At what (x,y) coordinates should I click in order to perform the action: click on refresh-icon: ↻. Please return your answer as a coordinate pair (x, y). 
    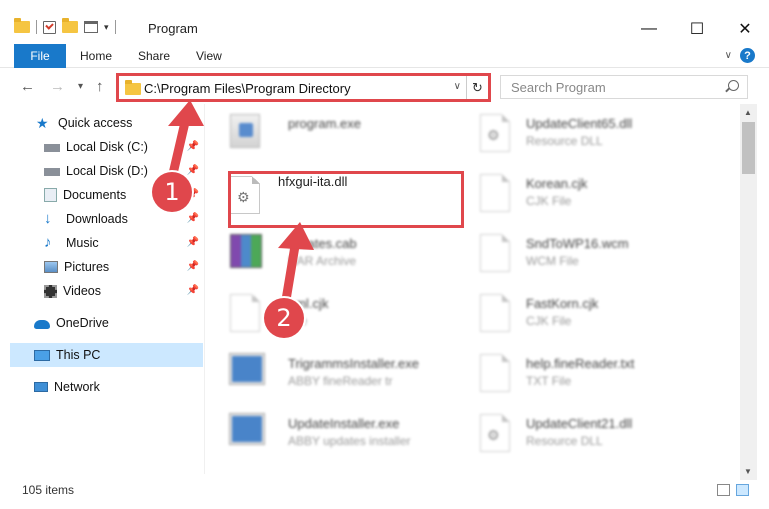
    Looking at the image, I should click on (477, 87).